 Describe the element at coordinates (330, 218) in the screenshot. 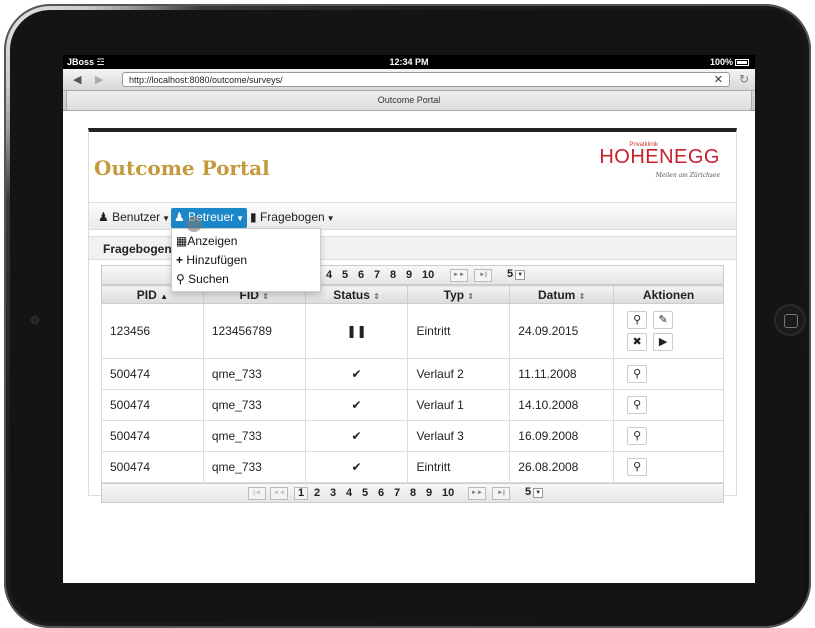

I see `caret-down-icon: ▼` at that location.